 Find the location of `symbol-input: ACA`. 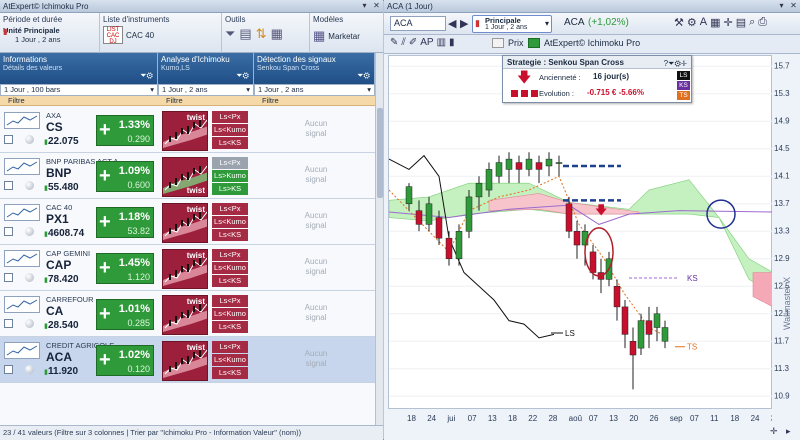

symbol-input: ACA is located at coordinates (418, 23).